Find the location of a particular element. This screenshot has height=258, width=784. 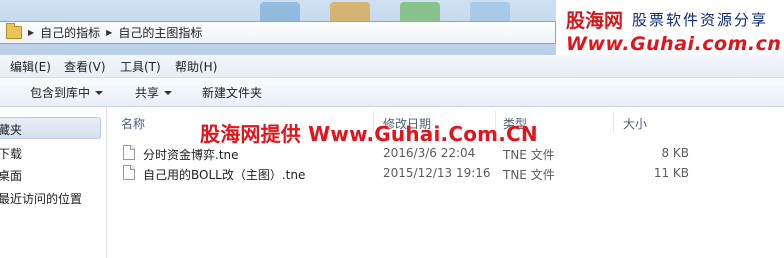

badge-logo: 股海网 is located at coordinates (595, 21).